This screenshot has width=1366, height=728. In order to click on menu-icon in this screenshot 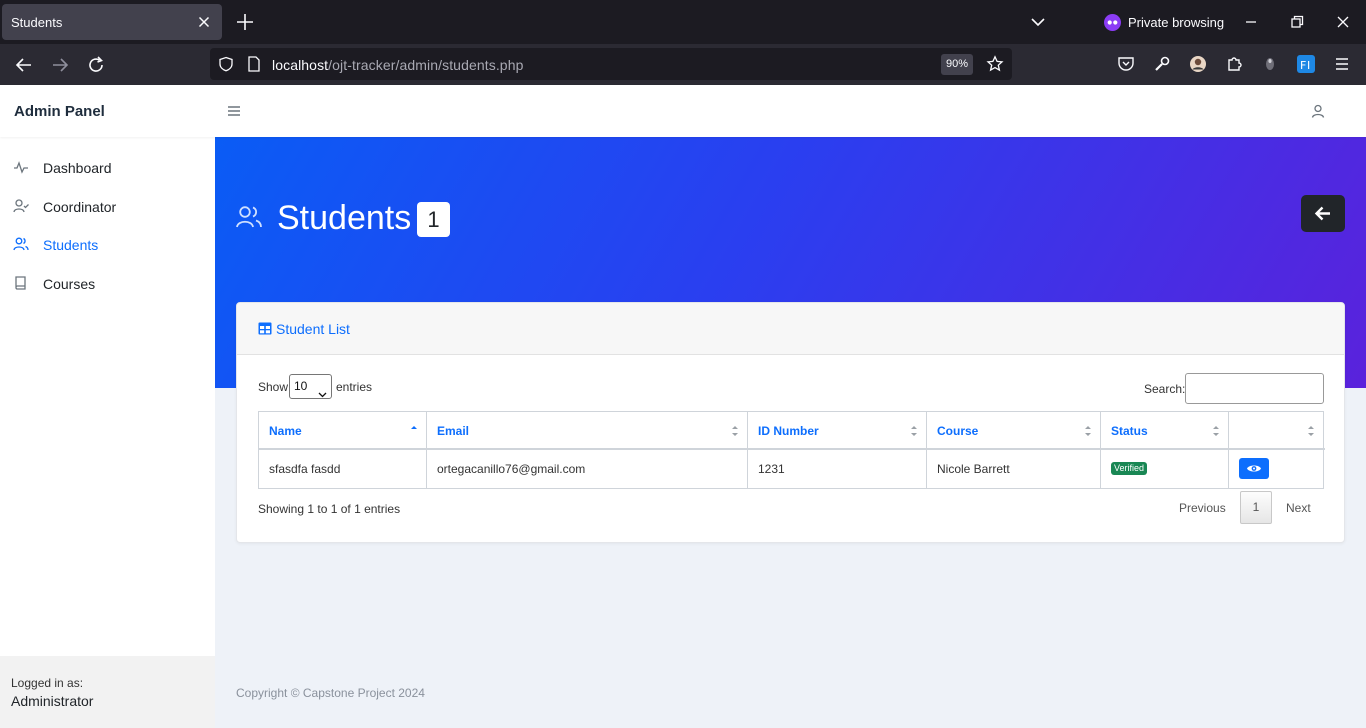, I will do `click(1342, 64)`.